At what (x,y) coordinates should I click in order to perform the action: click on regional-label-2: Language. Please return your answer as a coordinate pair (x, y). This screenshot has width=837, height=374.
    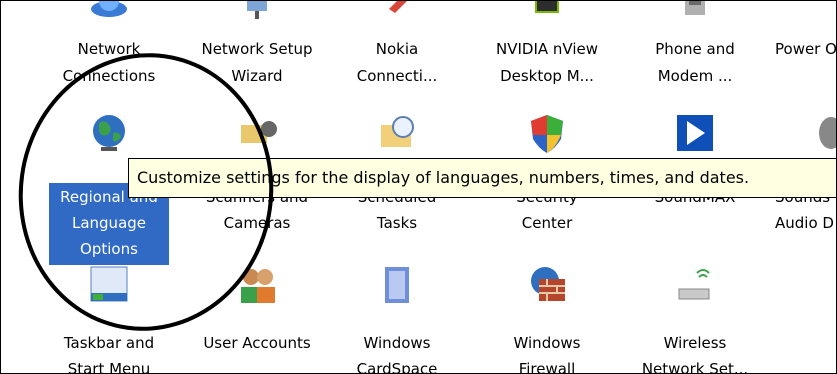
    Looking at the image, I should click on (109, 223).